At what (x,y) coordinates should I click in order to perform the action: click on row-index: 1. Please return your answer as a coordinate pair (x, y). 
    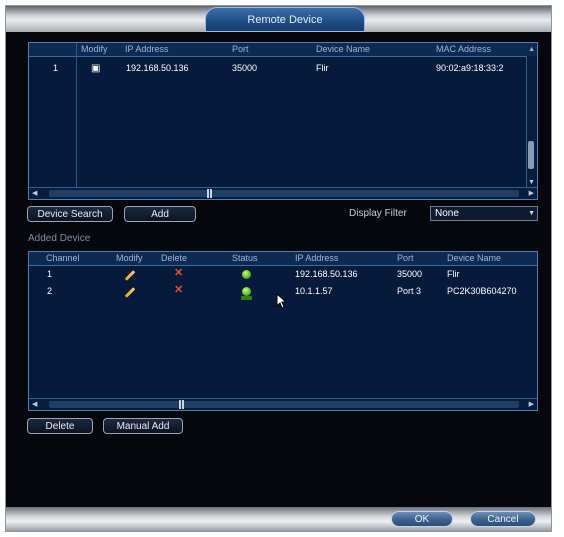
    Looking at the image, I should click on (56, 68).